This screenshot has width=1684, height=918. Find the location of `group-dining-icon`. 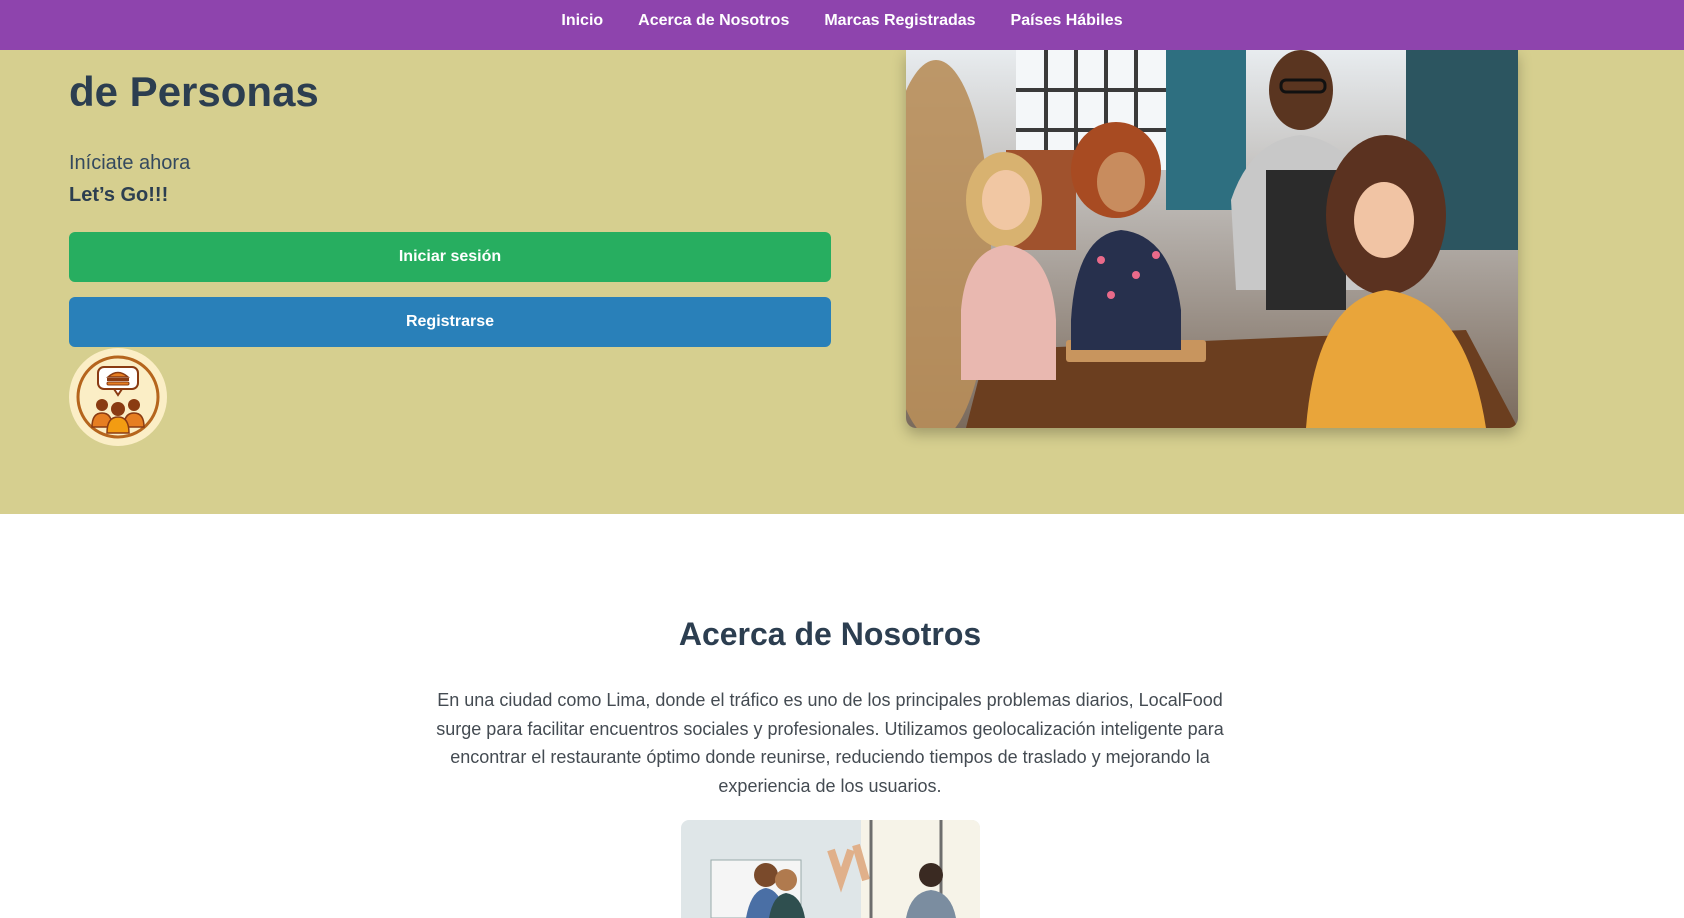

group-dining-icon is located at coordinates (118, 397).